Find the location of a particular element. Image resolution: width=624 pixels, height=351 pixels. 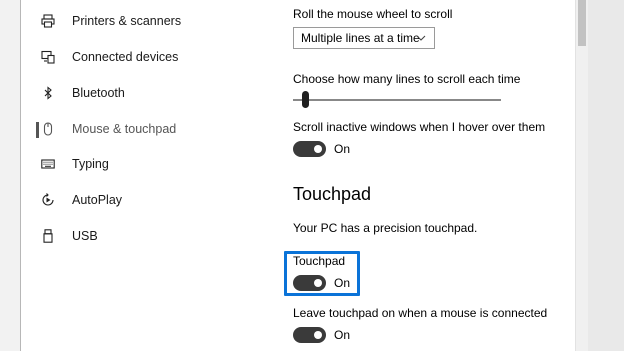

autoplay-icon is located at coordinates (48, 200).